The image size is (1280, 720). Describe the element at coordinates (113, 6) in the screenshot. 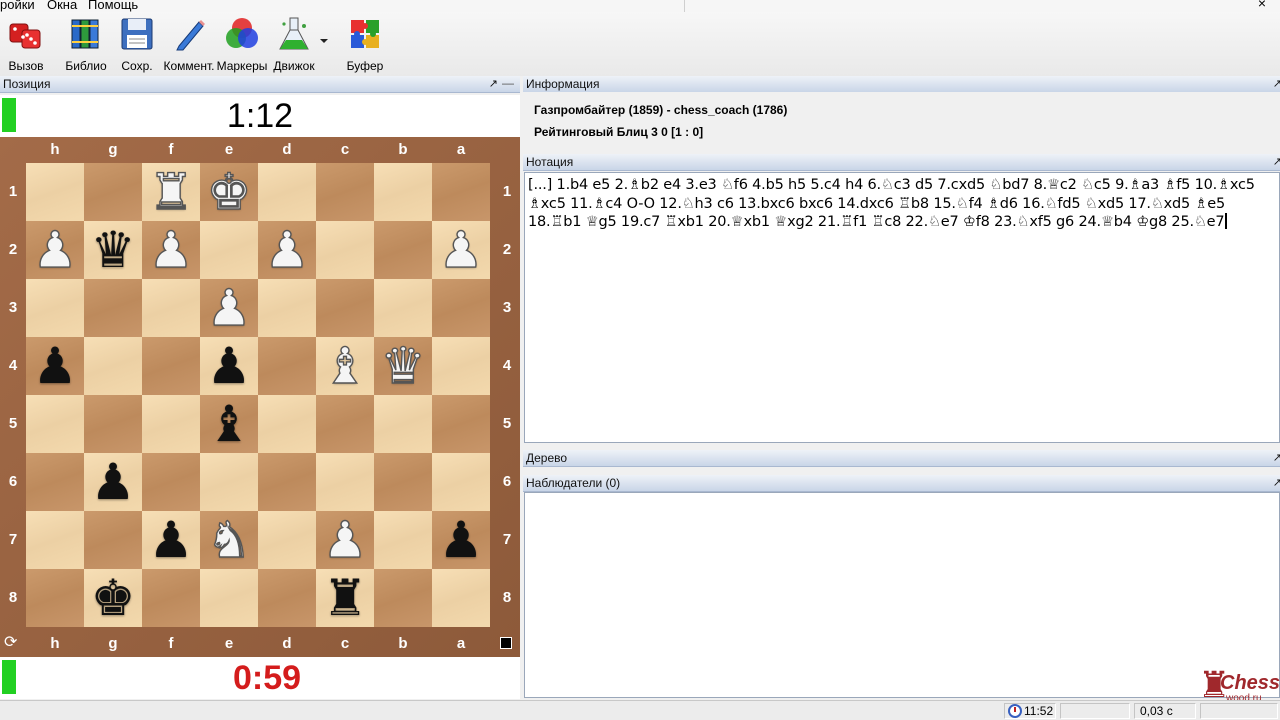

I see `menu-help: Помощь` at that location.